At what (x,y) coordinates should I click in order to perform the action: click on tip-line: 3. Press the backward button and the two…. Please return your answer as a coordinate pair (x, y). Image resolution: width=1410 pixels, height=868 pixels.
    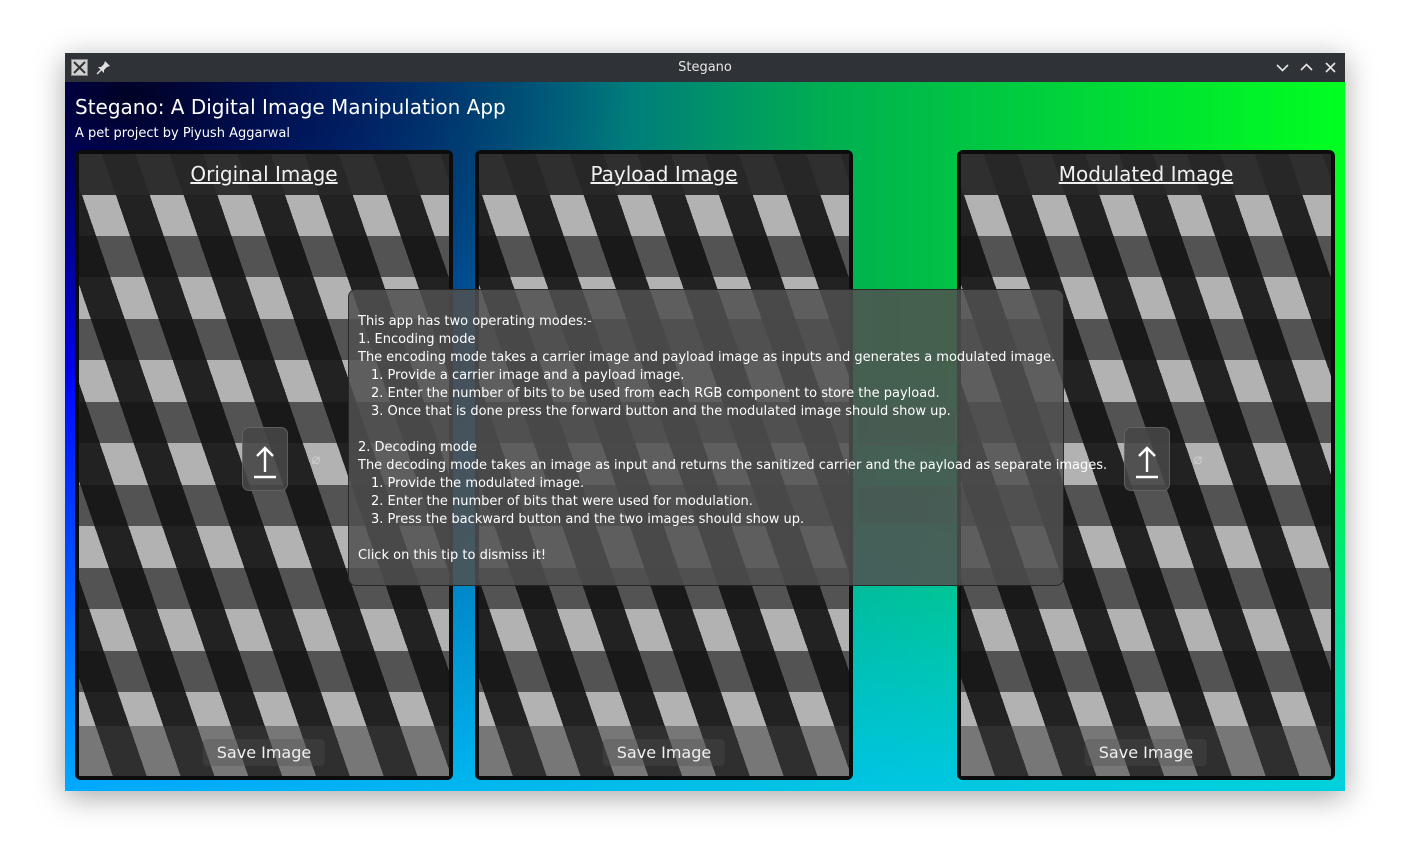
    Looking at the image, I should click on (588, 519).